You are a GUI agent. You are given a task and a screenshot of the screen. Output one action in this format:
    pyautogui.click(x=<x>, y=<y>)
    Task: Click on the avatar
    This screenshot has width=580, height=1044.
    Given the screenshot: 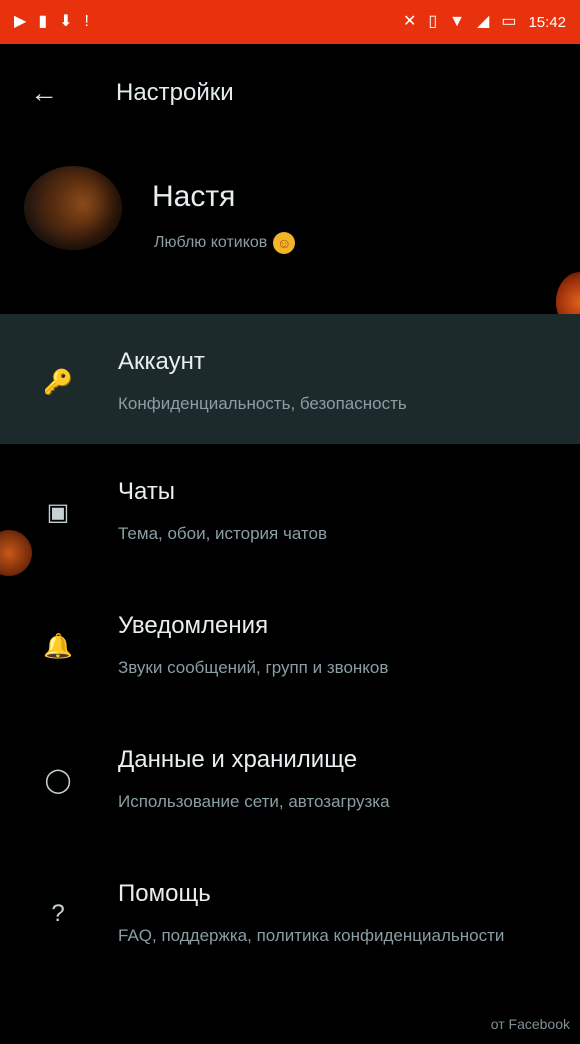 What is the action you would take?
    pyautogui.click(x=73, y=208)
    